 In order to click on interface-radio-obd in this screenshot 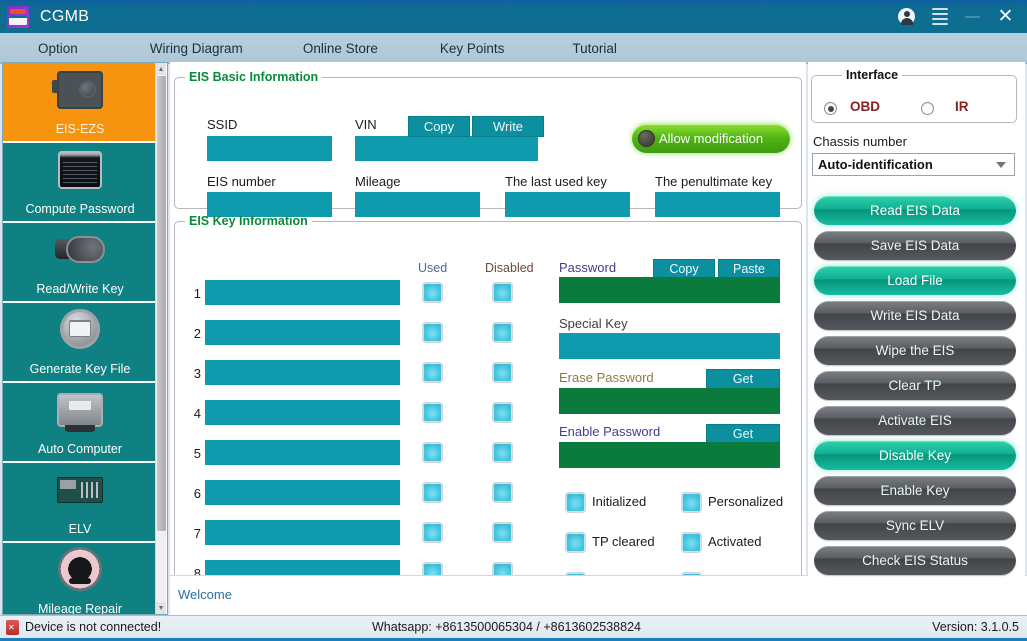, I will do `click(830, 108)`.